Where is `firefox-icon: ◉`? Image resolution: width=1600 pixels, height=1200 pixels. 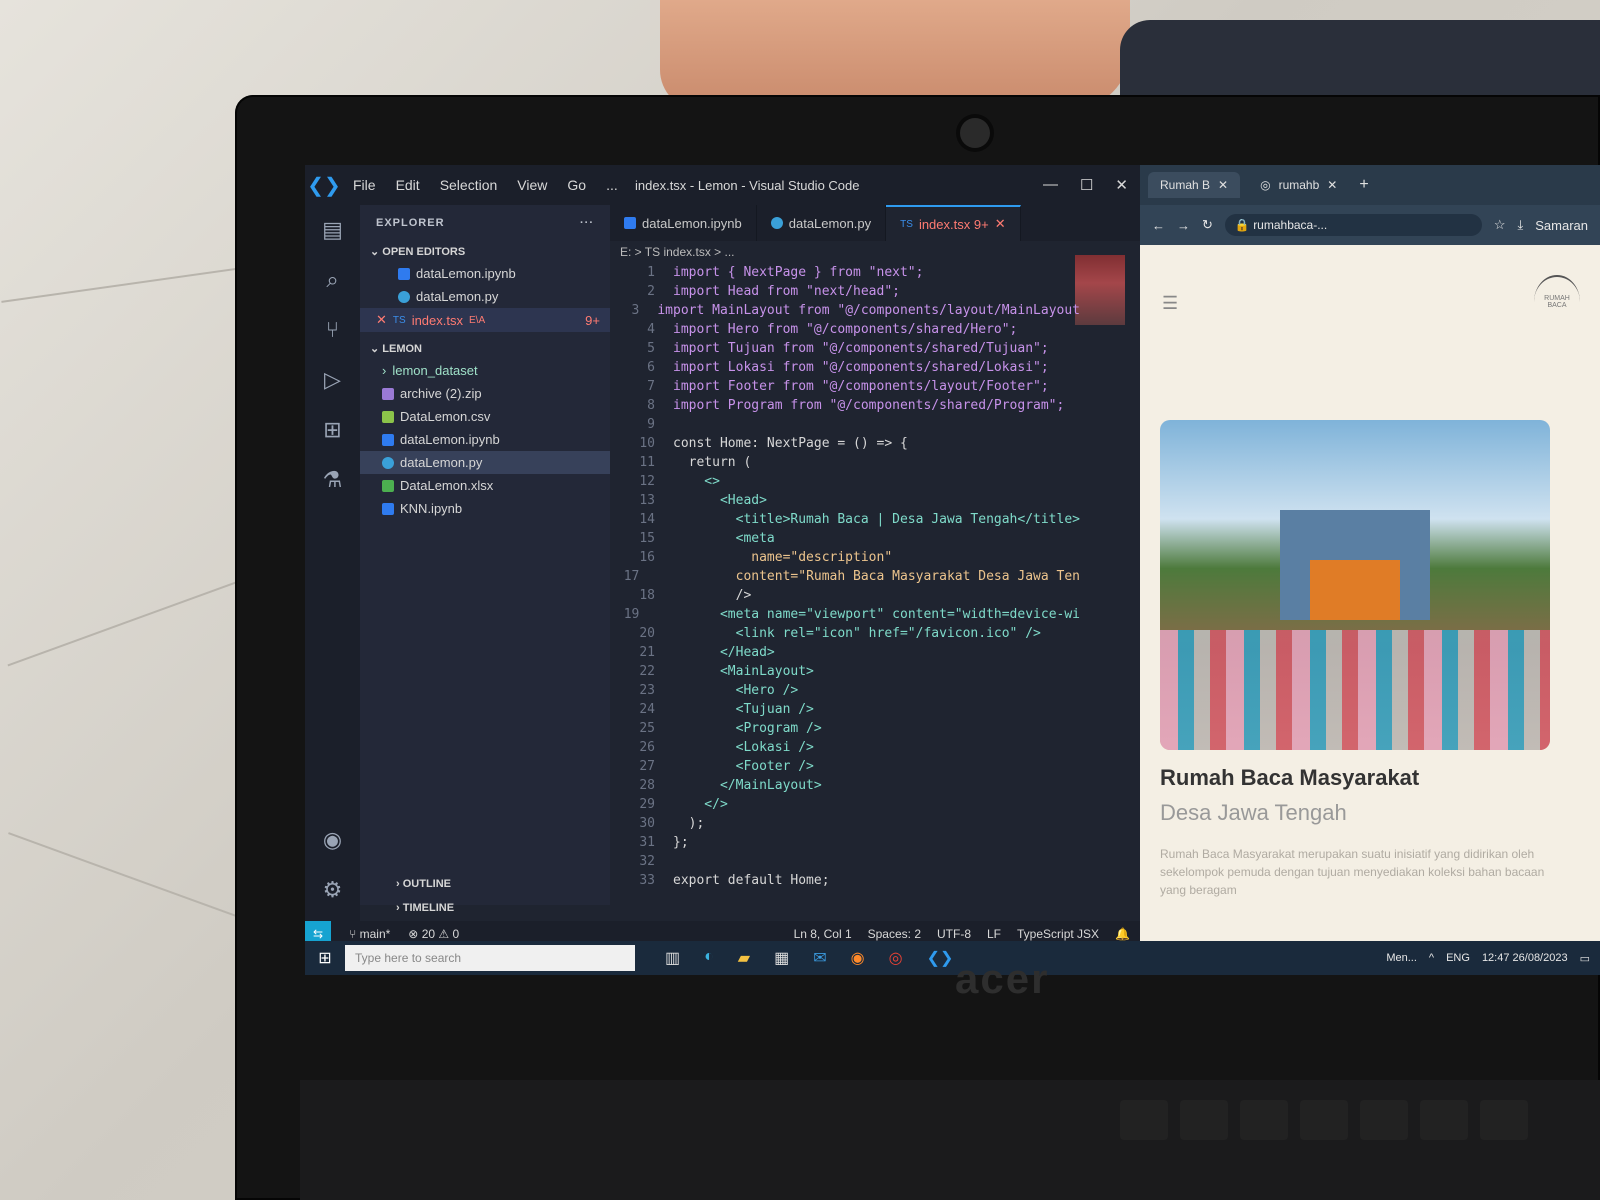 firefox-icon: ◉ is located at coordinates (858, 958).